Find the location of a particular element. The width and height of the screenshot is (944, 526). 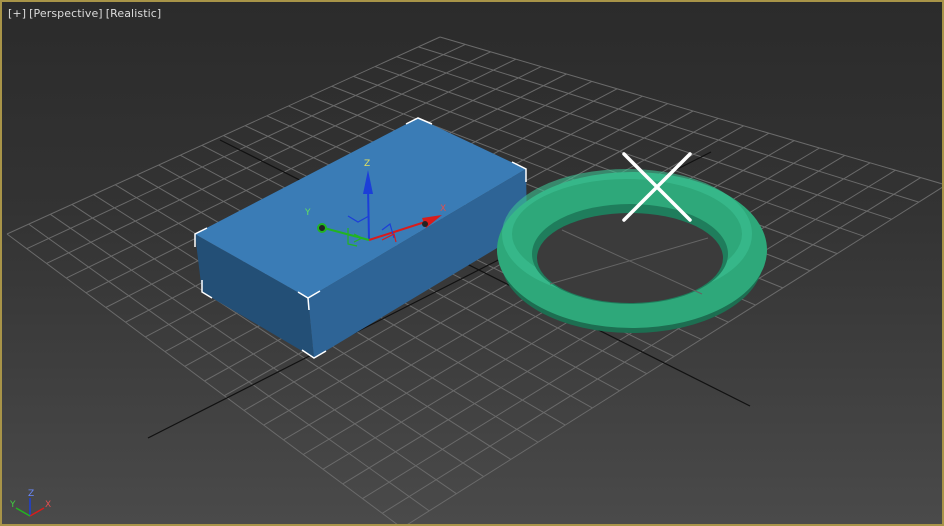

tripod-x-label: X is located at coordinates (48, 505).